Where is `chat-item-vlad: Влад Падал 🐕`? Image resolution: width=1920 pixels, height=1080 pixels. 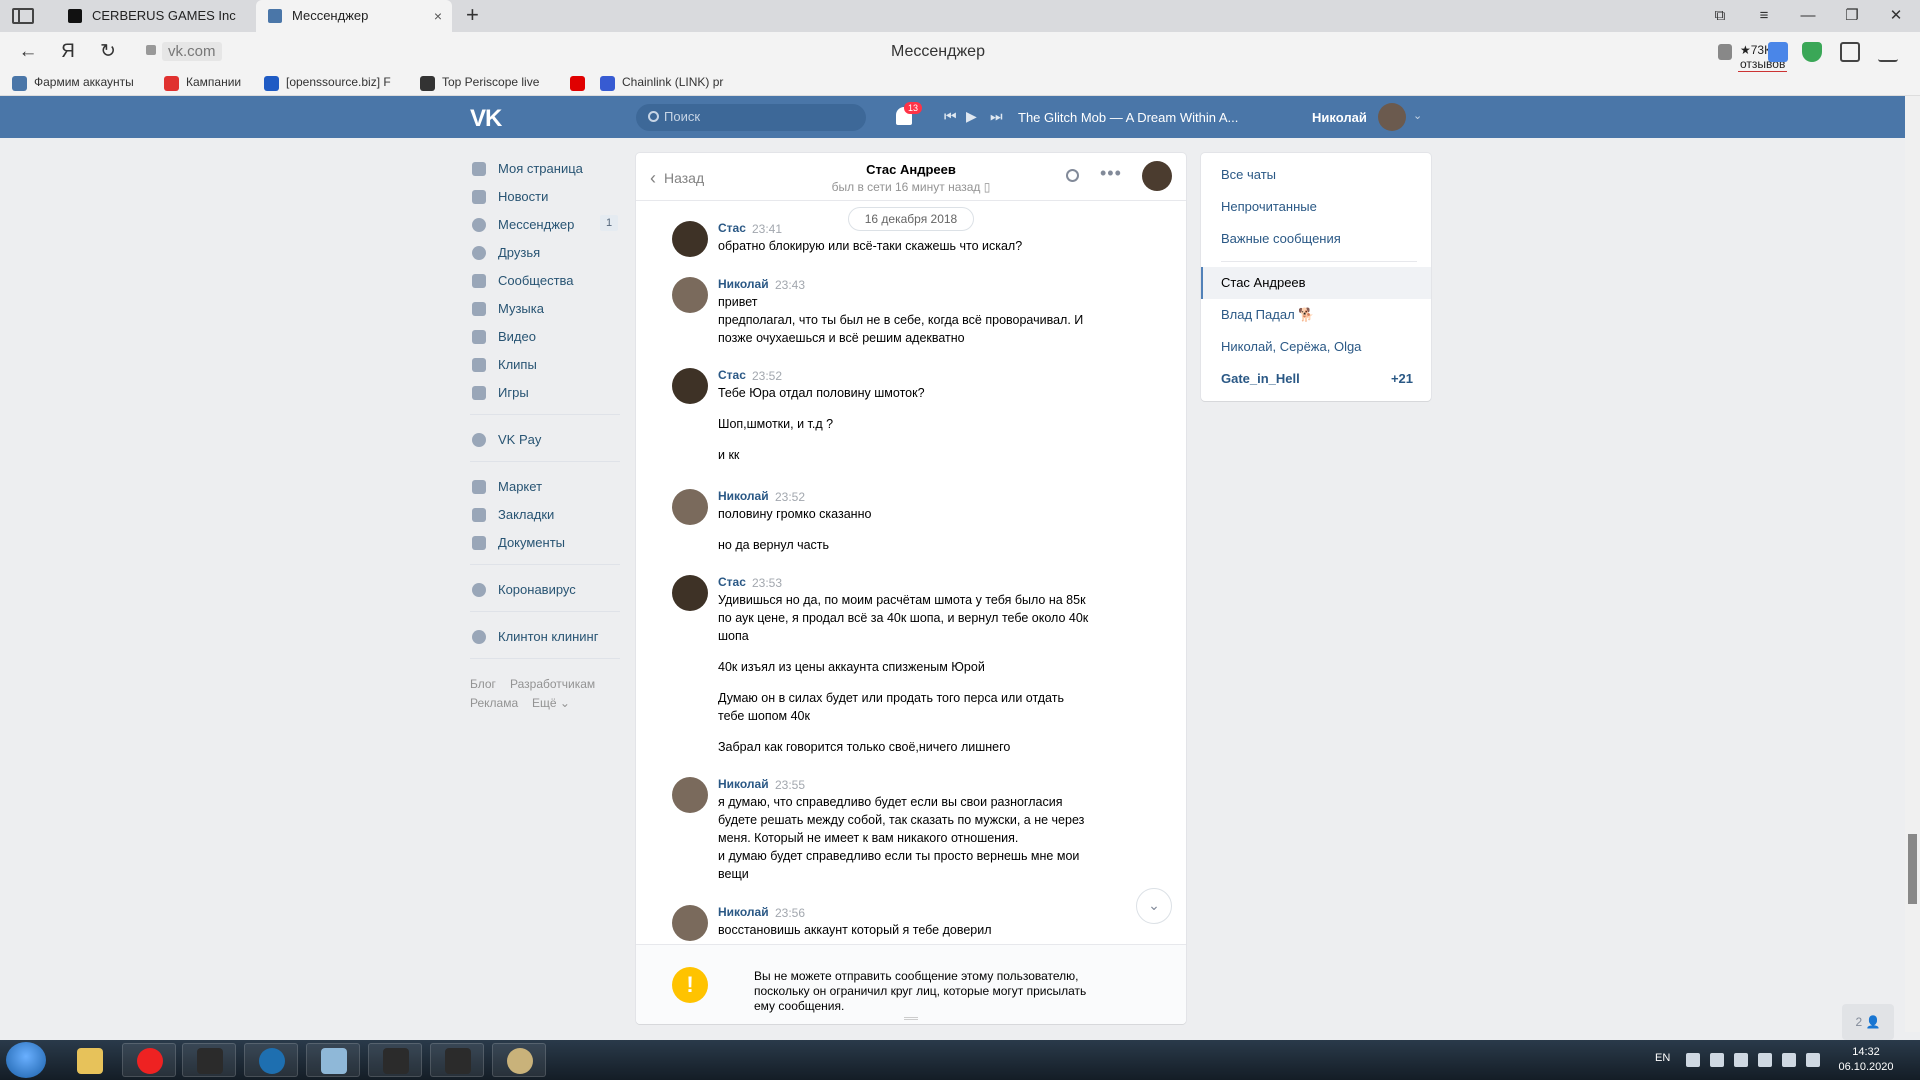
chat-item-vlad: Влад Падал 🐕 is located at coordinates (1316, 315).